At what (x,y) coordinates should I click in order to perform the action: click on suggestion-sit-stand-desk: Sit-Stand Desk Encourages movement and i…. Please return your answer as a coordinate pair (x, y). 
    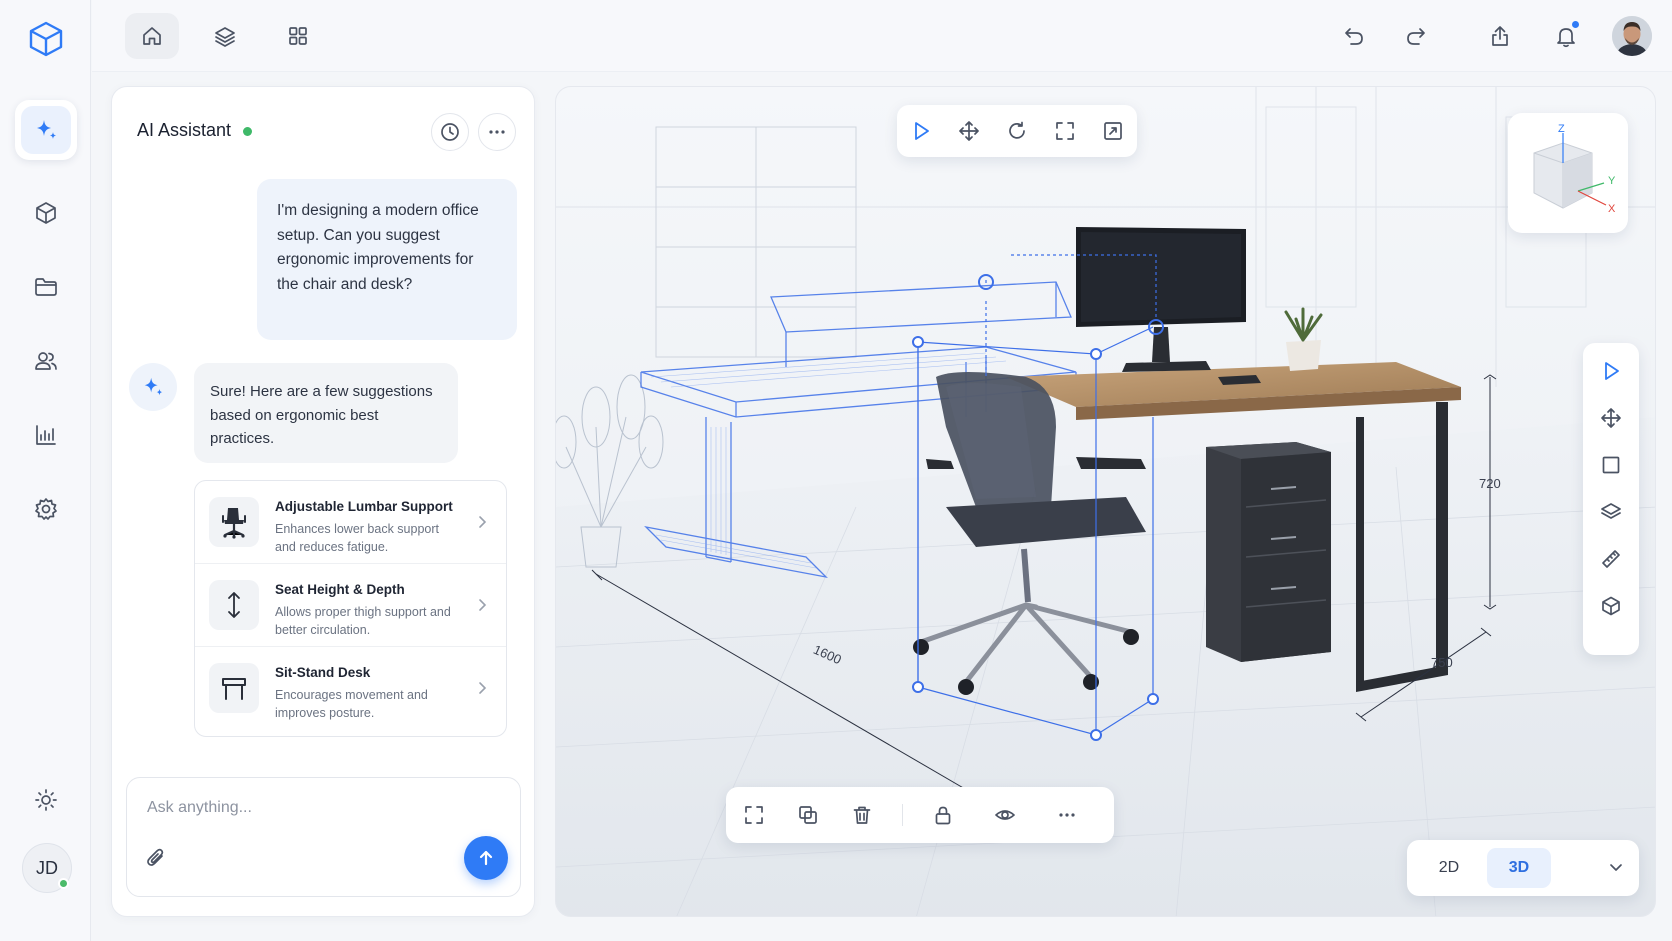
    Looking at the image, I should click on (350, 687).